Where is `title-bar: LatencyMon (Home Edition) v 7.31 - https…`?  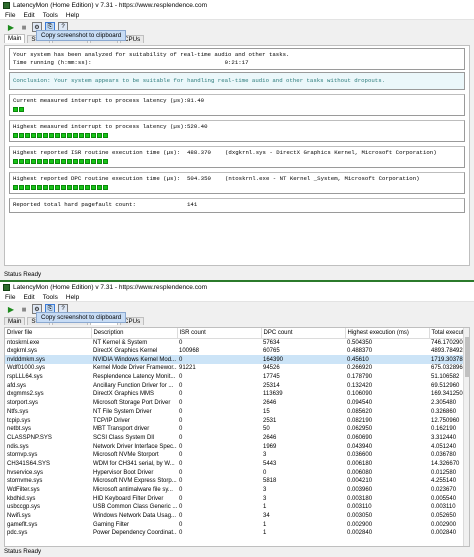
title-bar: LatencyMon (Home Edition) v 7.31 - https… is located at coordinates (237, 287).